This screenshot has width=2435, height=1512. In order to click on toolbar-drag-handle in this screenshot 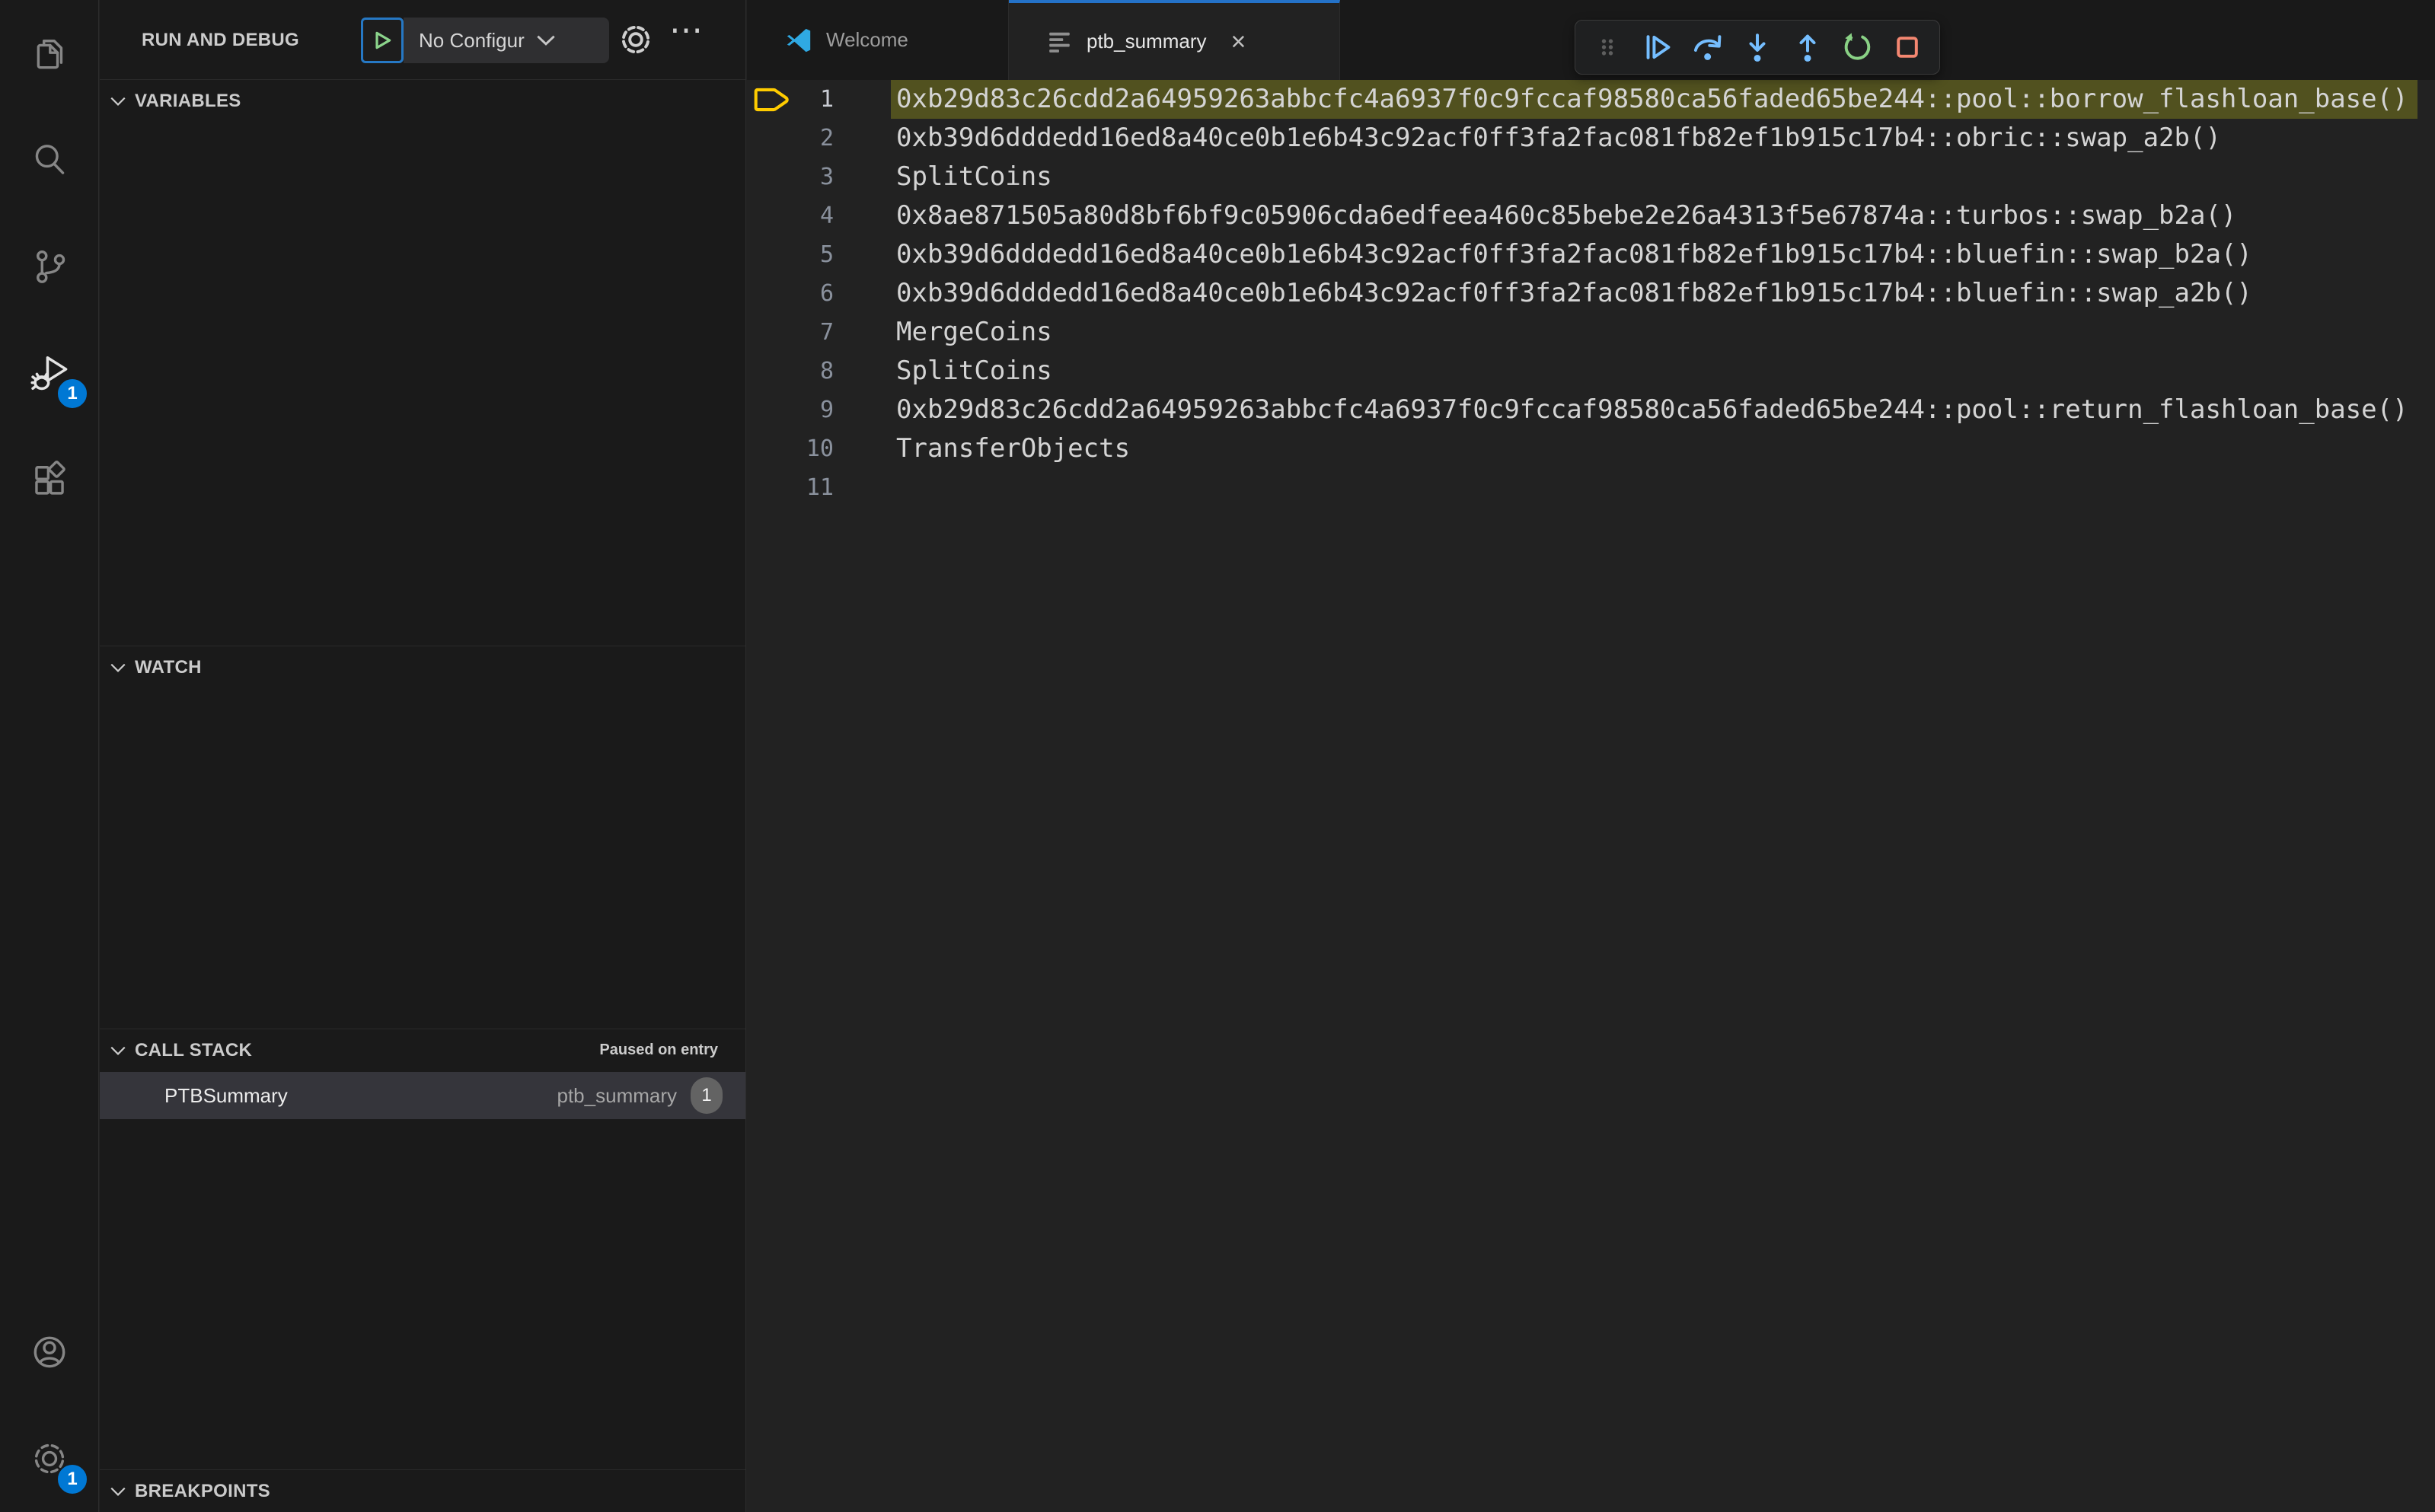, I will do `click(1607, 47)`.